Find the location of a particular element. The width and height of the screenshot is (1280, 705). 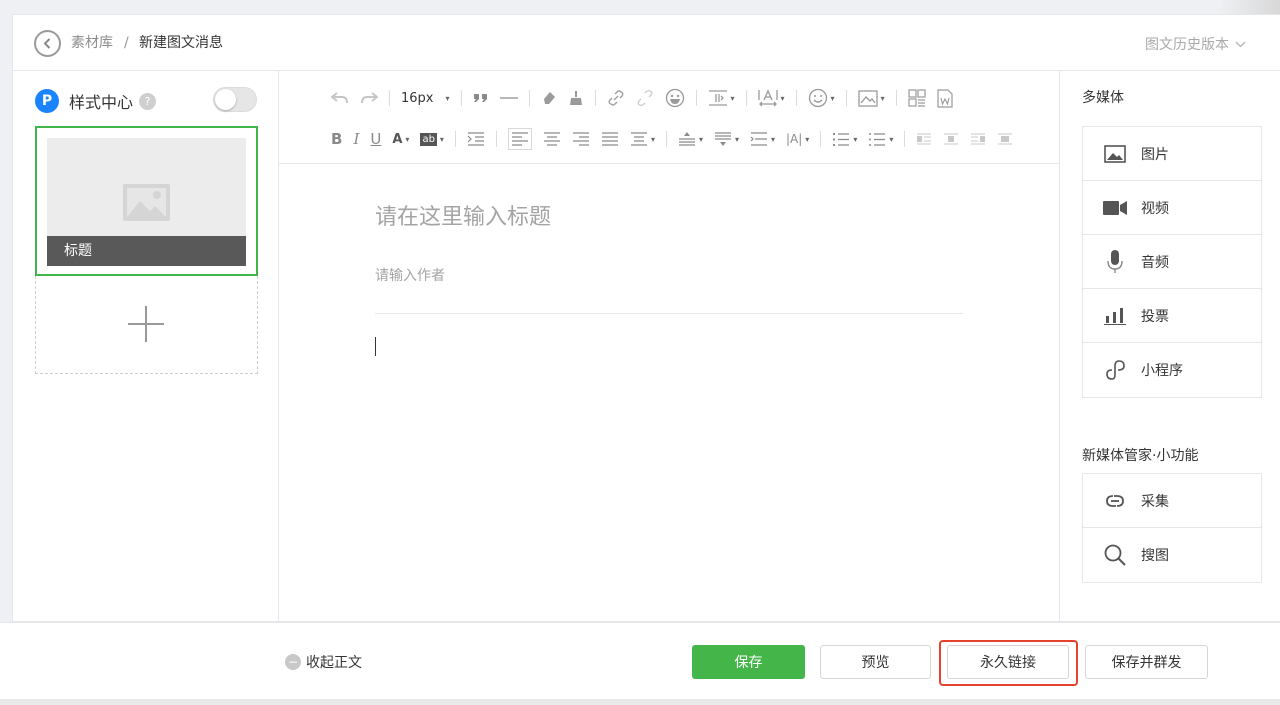

space-before-button: ▾ is located at coordinates (690, 139).